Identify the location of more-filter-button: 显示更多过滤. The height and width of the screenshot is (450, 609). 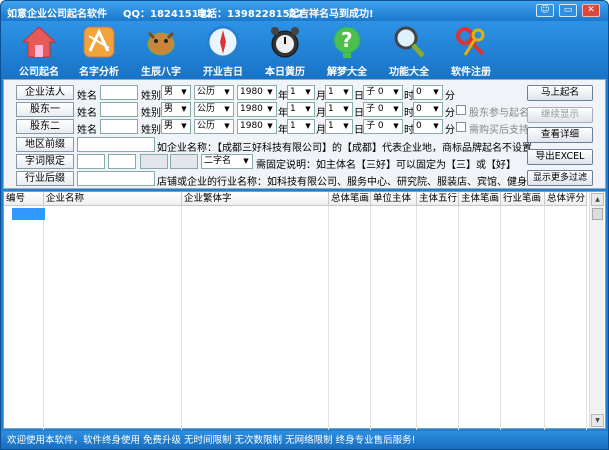
(560, 178).